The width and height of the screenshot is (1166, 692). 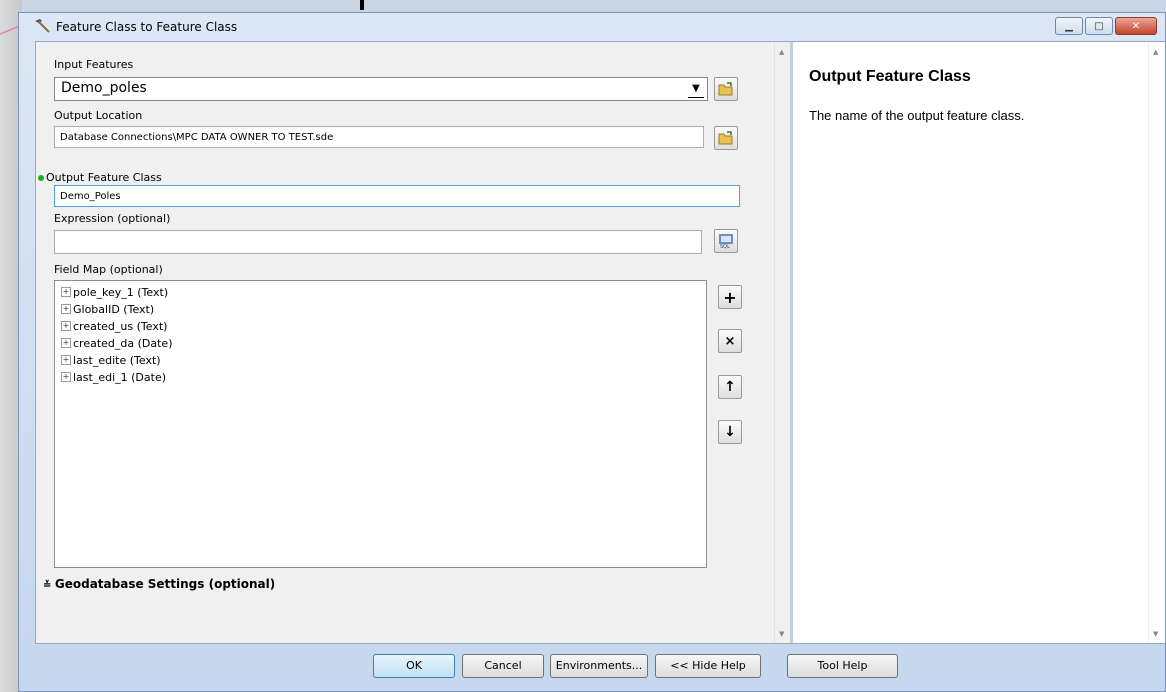 What do you see at coordinates (104, 88) in the screenshot?
I see `input-features-value: Demo_poles` at bounding box center [104, 88].